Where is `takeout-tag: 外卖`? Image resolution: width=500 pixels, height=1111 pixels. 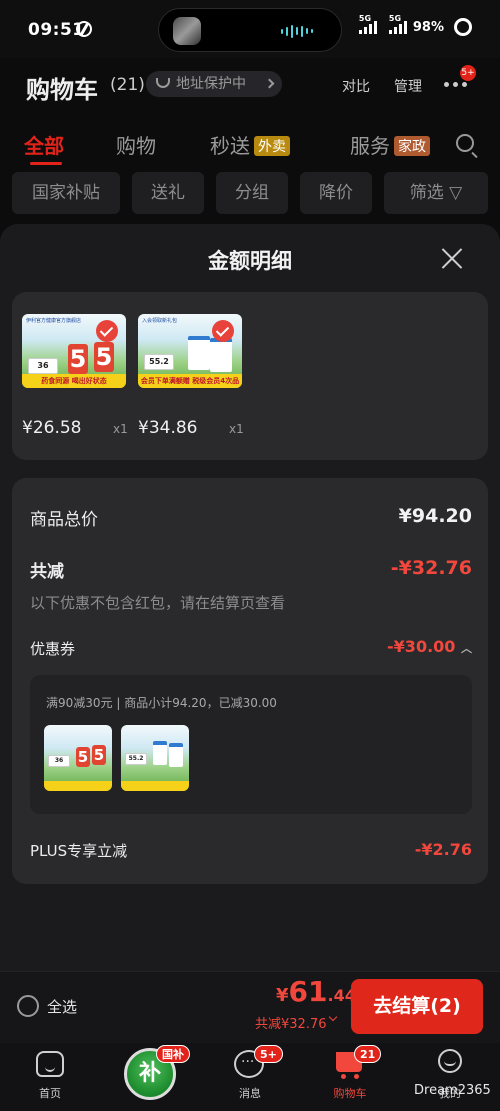 takeout-tag: 外卖 is located at coordinates (272, 145).